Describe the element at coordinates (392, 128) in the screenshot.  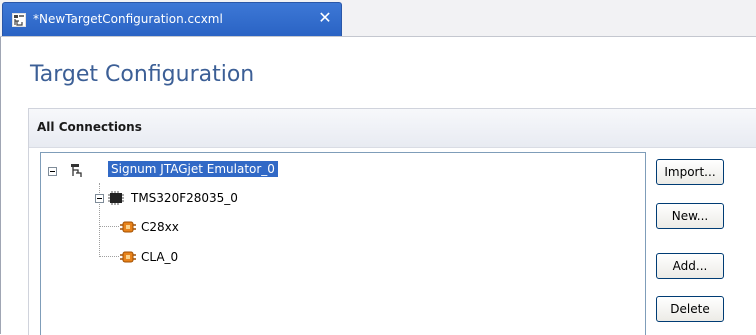
I see `section-header: All Connections` at that location.